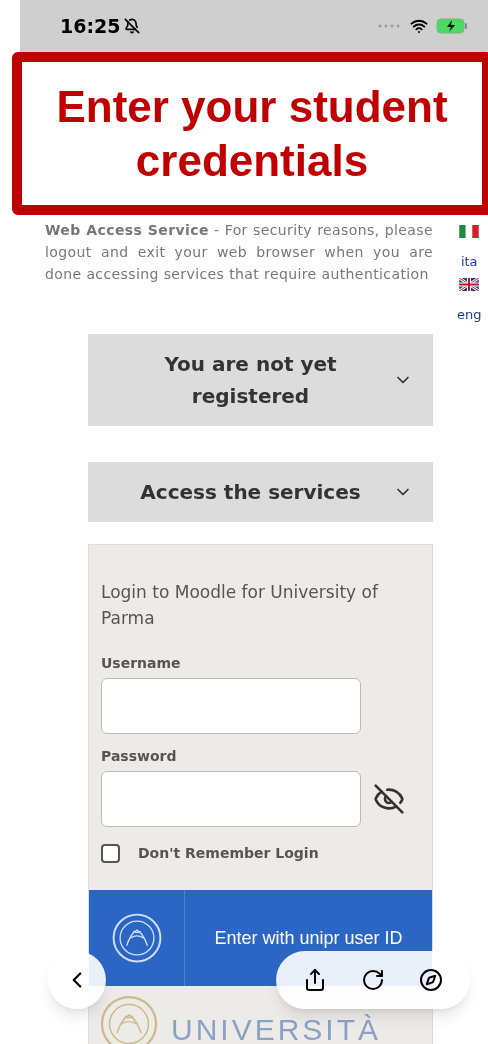 This screenshot has height=1044, width=488. What do you see at coordinates (431, 980) in the screenshot?
I see `compass-icon` at bounding box center [431, 980].